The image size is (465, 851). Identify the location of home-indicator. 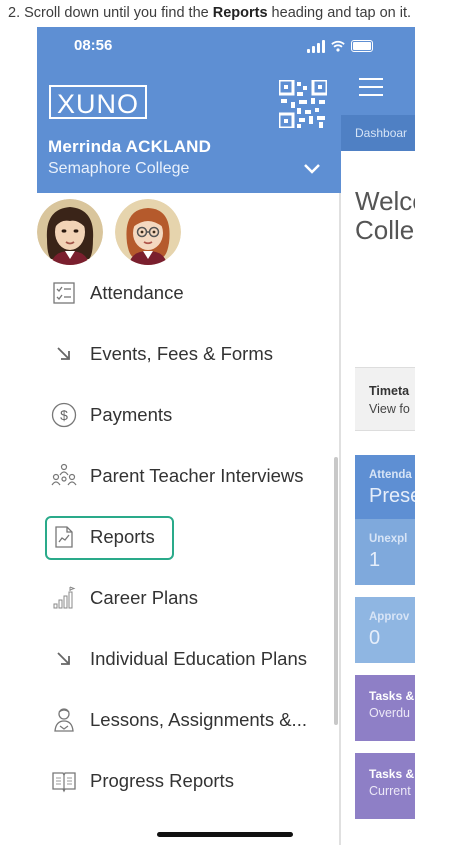
(225, 834).